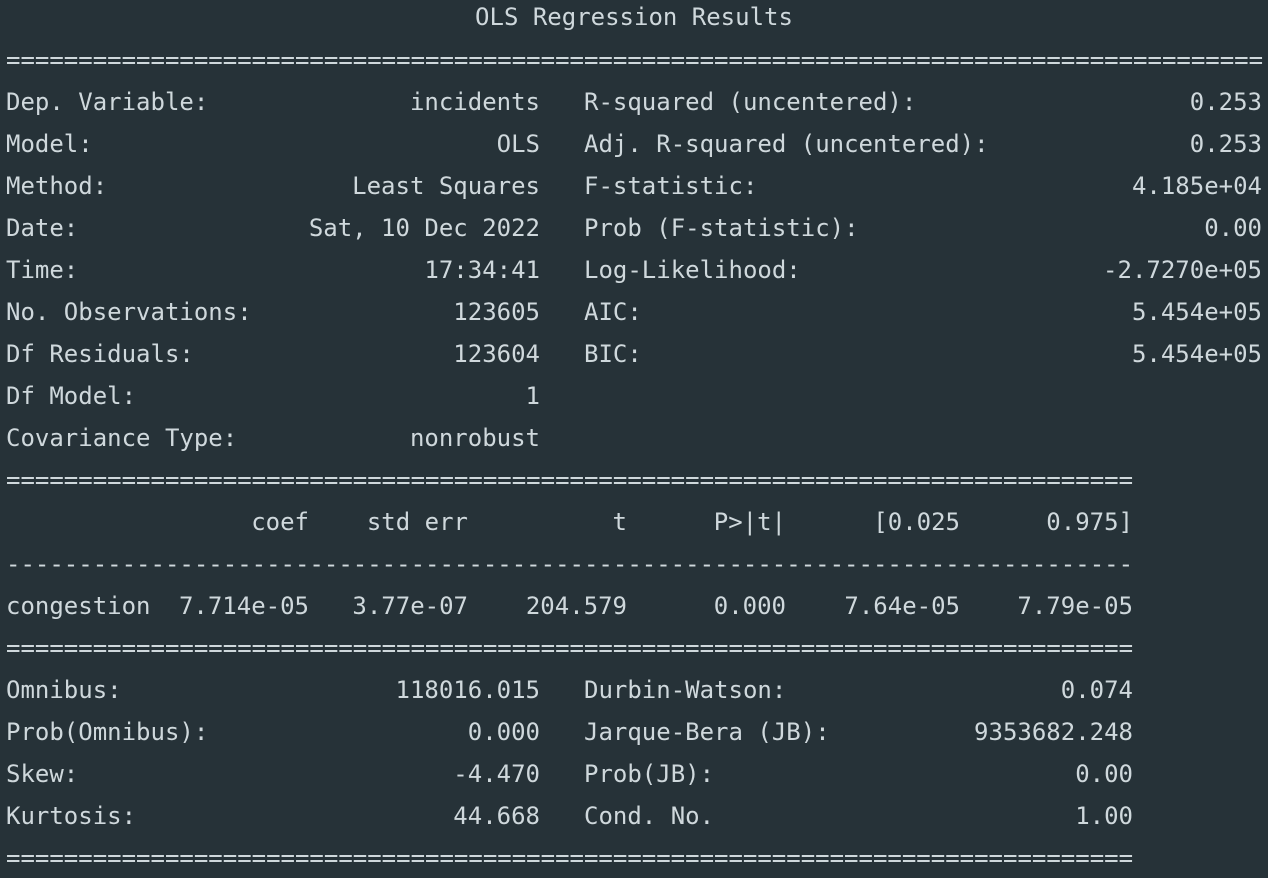  I want to click on stat-value: Sat, 10 Dec 2022, so click(424, 228).